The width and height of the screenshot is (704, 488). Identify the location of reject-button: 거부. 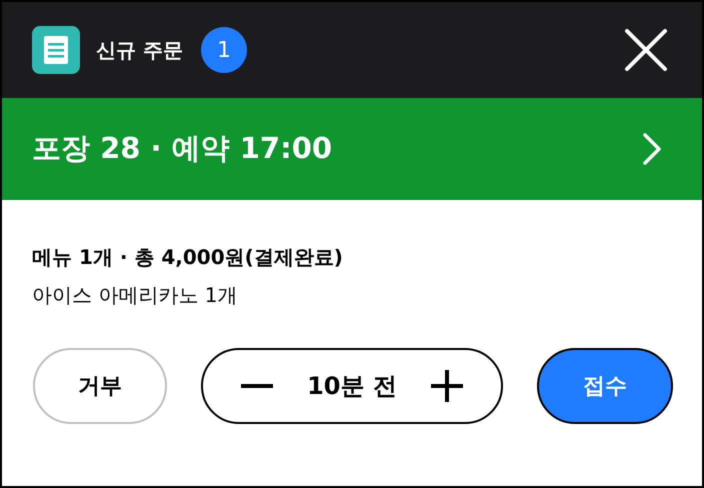
(100, 386).